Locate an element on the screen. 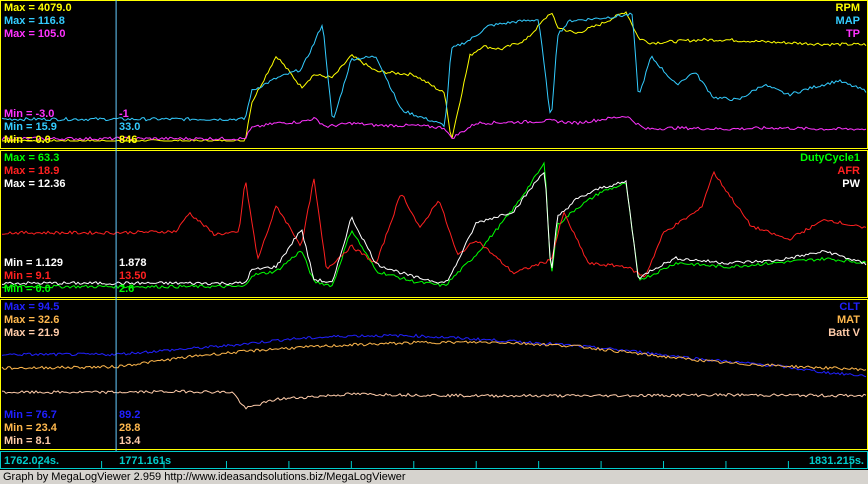 The height and width of the screenshot is (484, 868). min-label: Min = -3.0 is located at coordinates (29, 114).